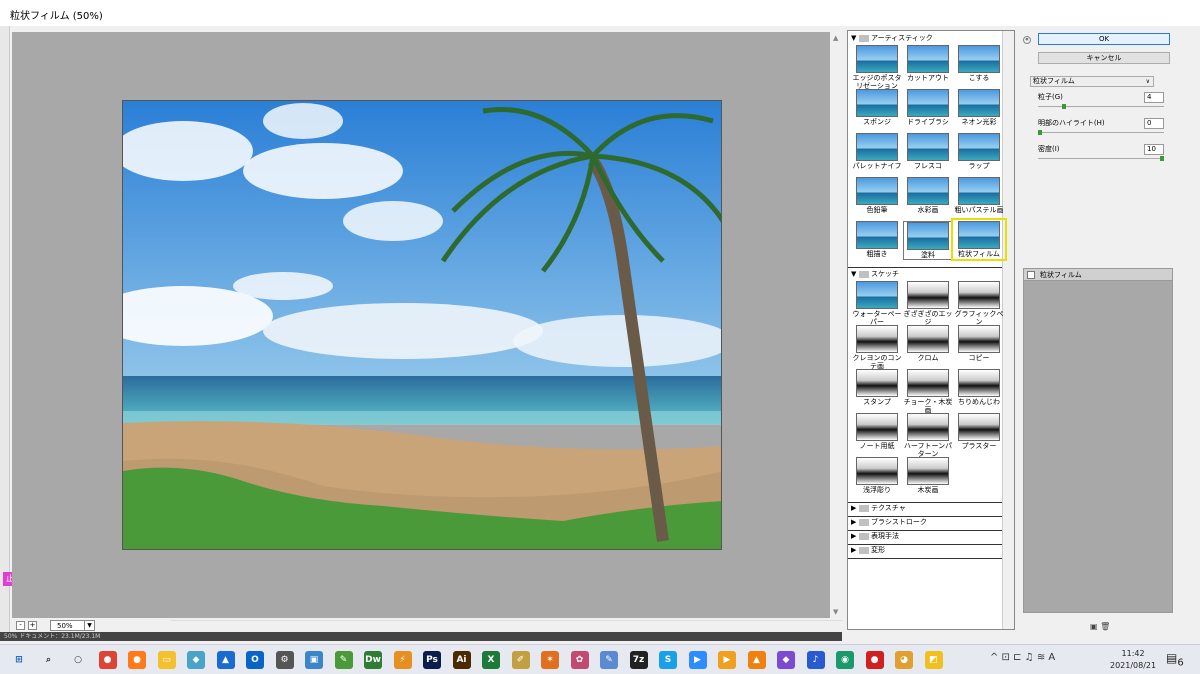 The height and width of the screenshot is (674, 1200). Describe the element at coordinates (904, 660) in the screenshot. I see `app11-icon: ◕` at that location.